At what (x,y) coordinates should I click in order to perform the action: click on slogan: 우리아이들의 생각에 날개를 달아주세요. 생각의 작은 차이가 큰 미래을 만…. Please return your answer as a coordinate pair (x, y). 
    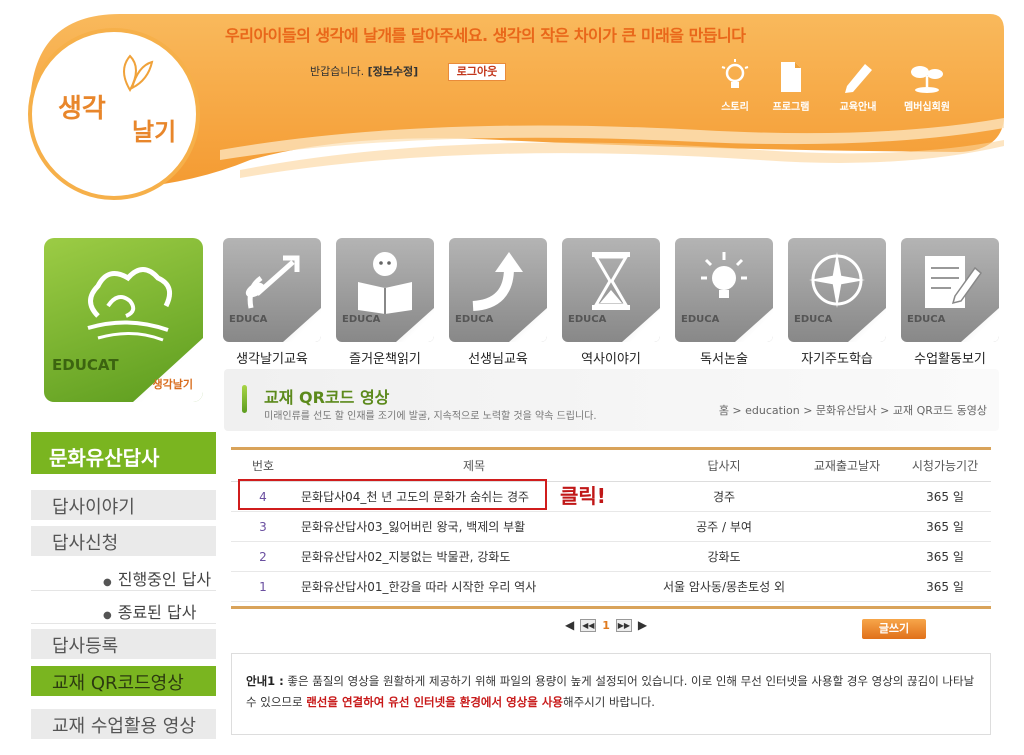
    Looking at the image, I should click on (485, 35).